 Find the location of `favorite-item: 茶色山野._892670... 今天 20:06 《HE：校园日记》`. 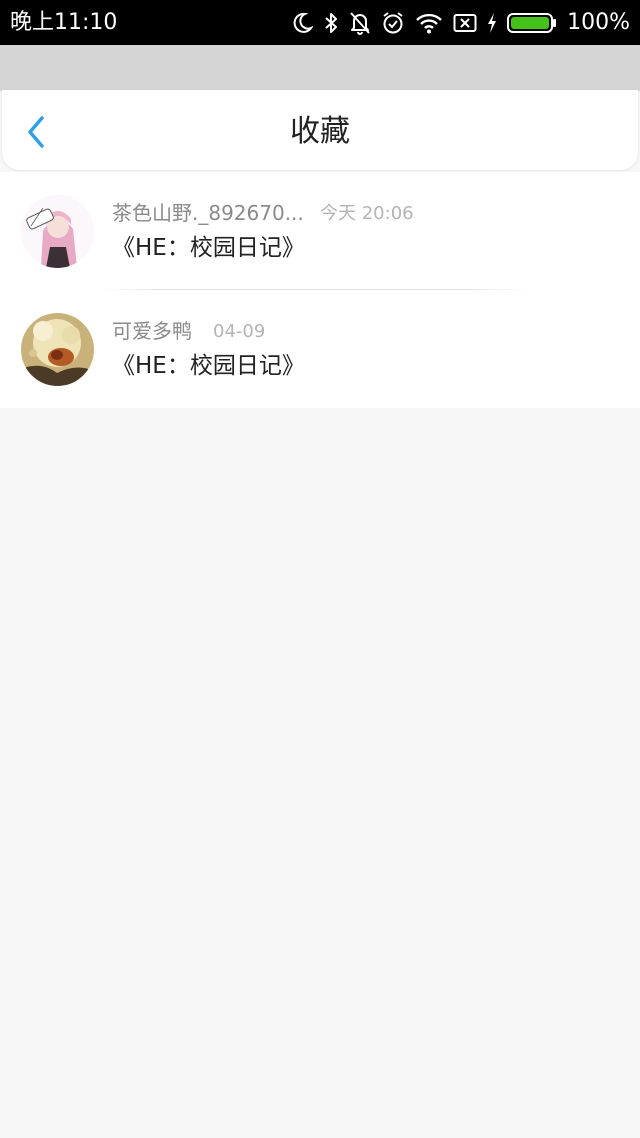

favorite-item: 茶色山野._892670... 今天 20:06 《HE：校园日记》 is located at coordinates (320, 231).